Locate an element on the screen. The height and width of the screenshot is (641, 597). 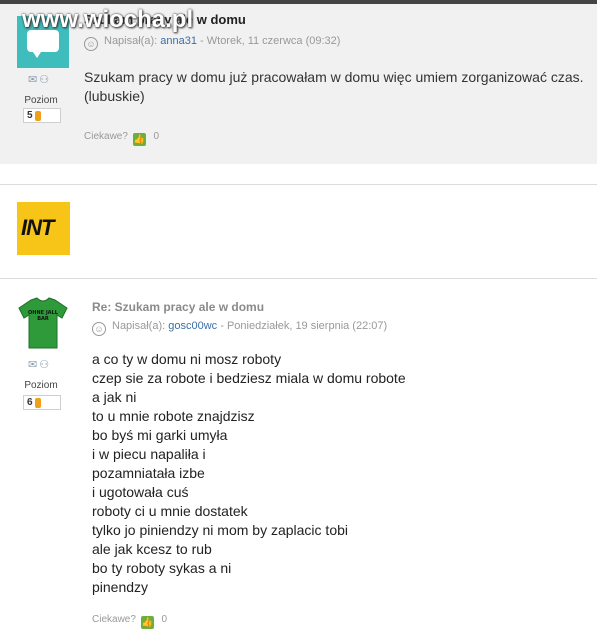
post-title: Re: Szukam pracy ale w domu is located at coordinates (178, 307).